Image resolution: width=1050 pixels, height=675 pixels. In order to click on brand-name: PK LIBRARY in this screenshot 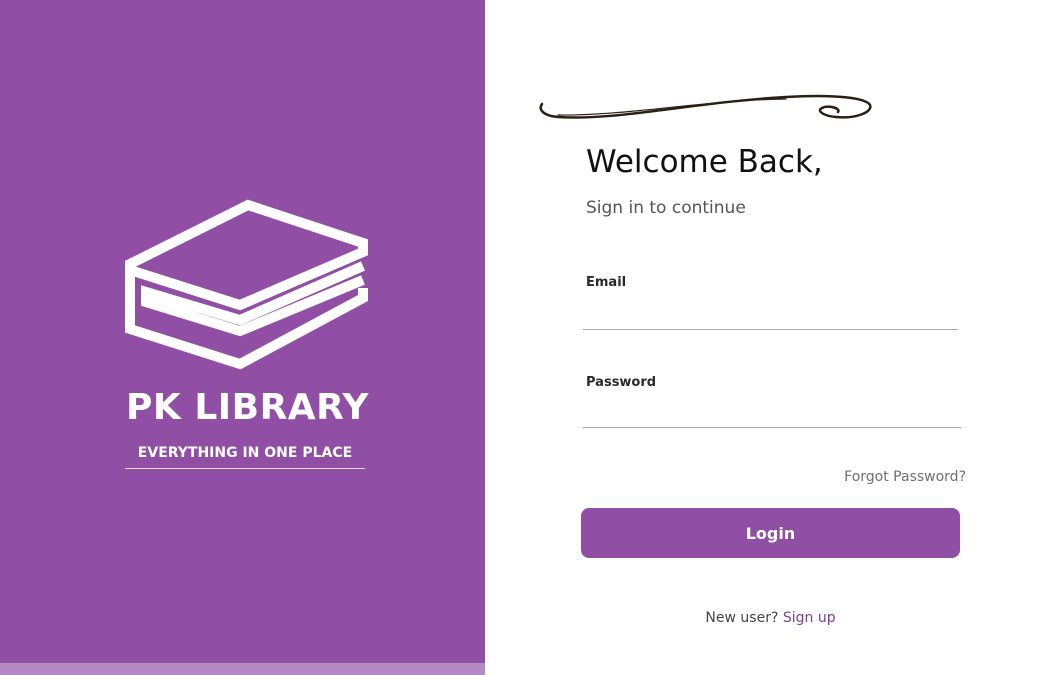, I will do `click(247, 407)`.